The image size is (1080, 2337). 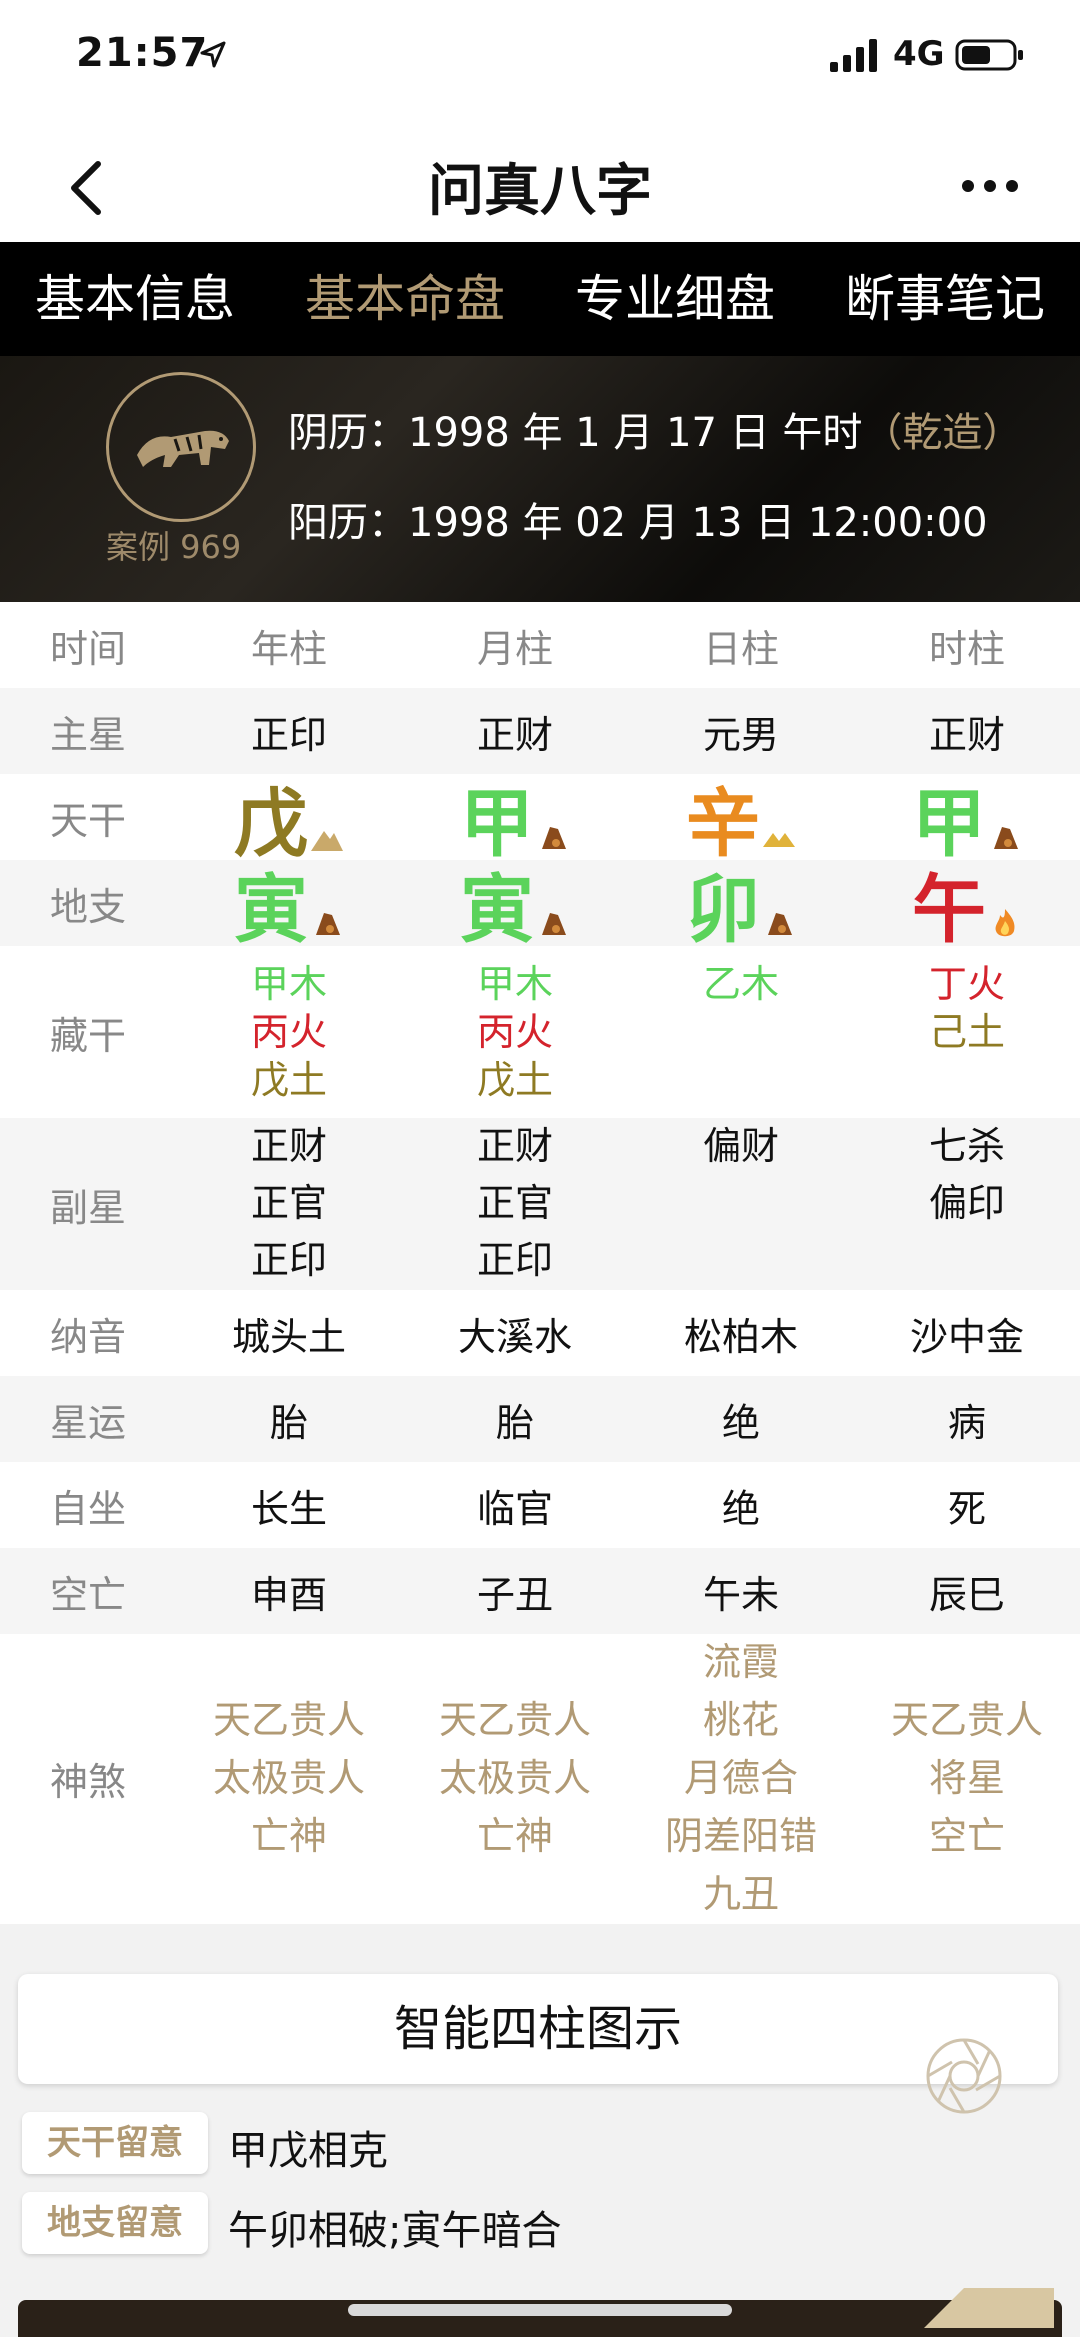 I want to click on shensha-item: 月德合, so click(x=740, y=1778).